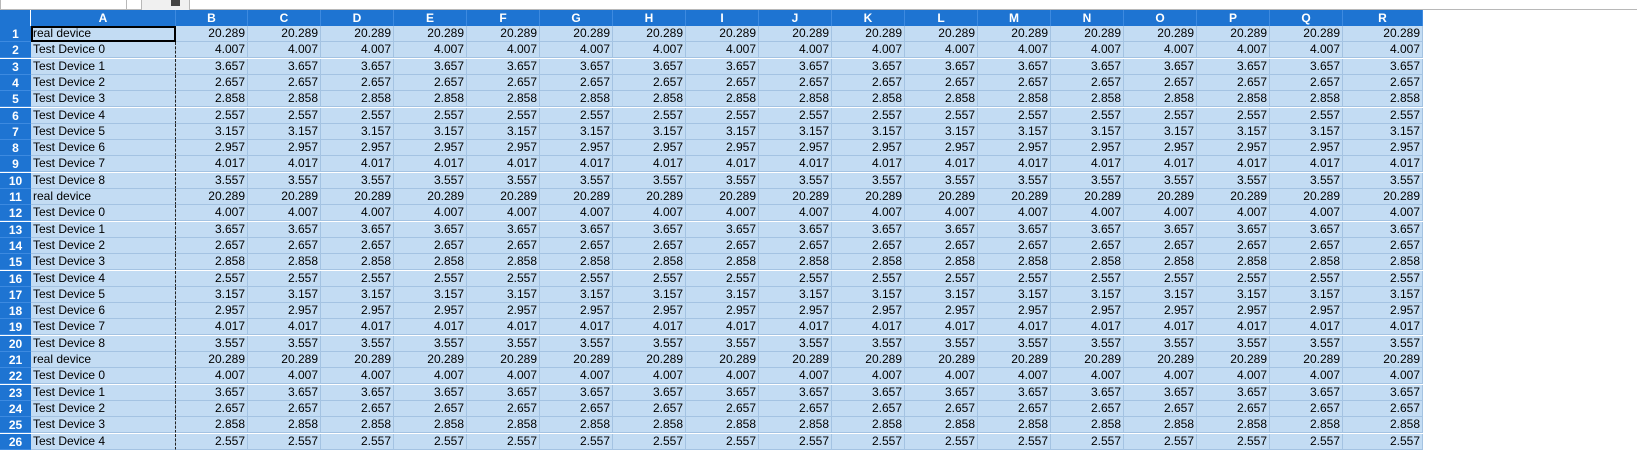  I want to click on cell-j17: 3.157, so click(795, 295).